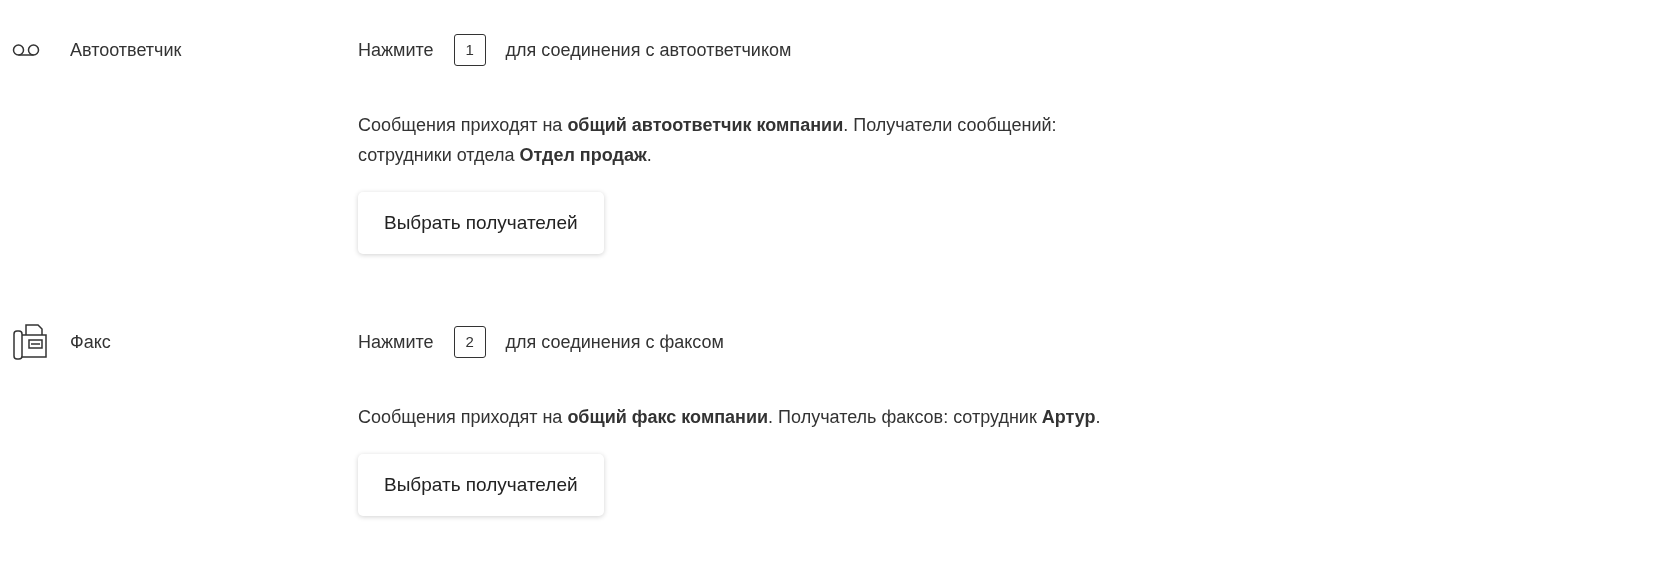 Image resolution: width=1674 pixels, height=588 pixels. I want to click on description-text: Сообщения приходят на общий автоответчик компании. Получатели сообщений: сотрудники отдела Отдел продаж., so click(707, 140).